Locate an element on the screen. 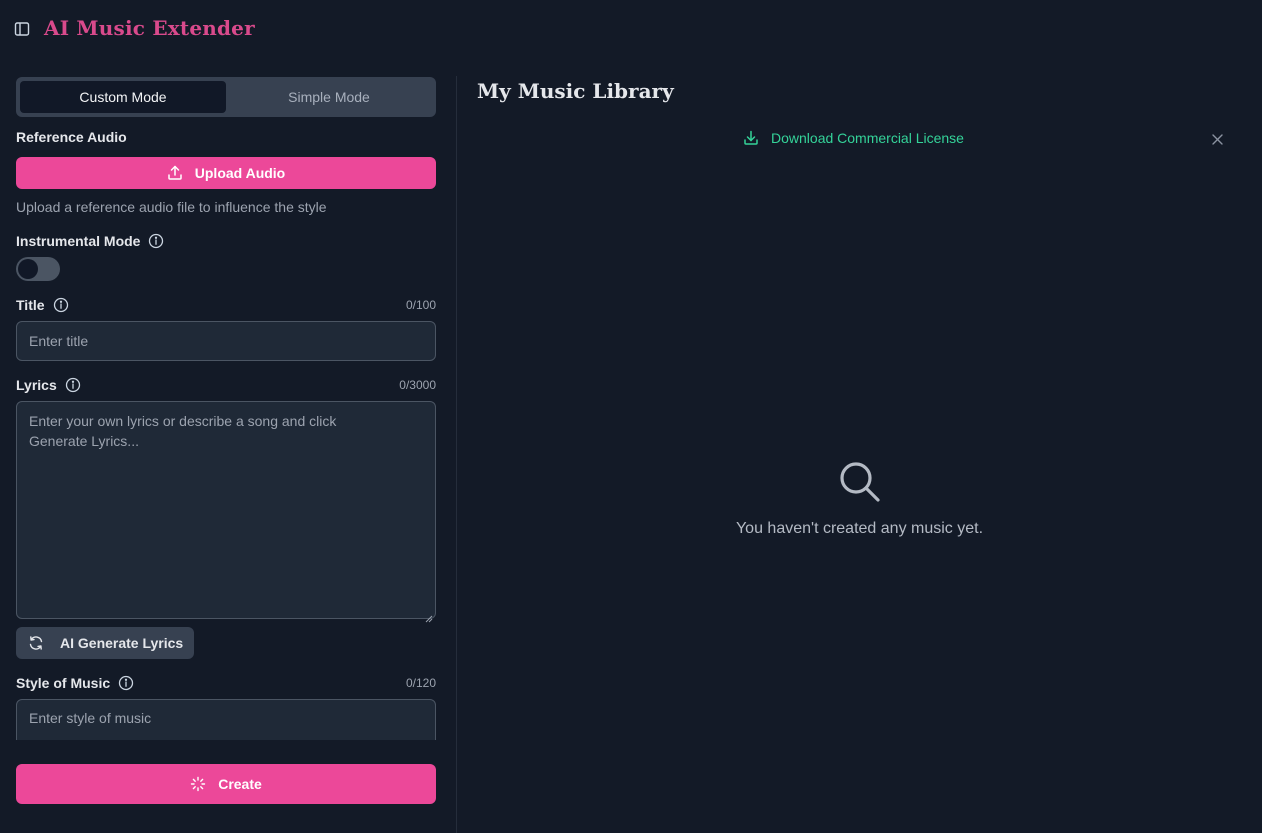 This screenshot has width=1262, height=833. style-of-music-label: Style of Music is located at coordinates (75, 683).